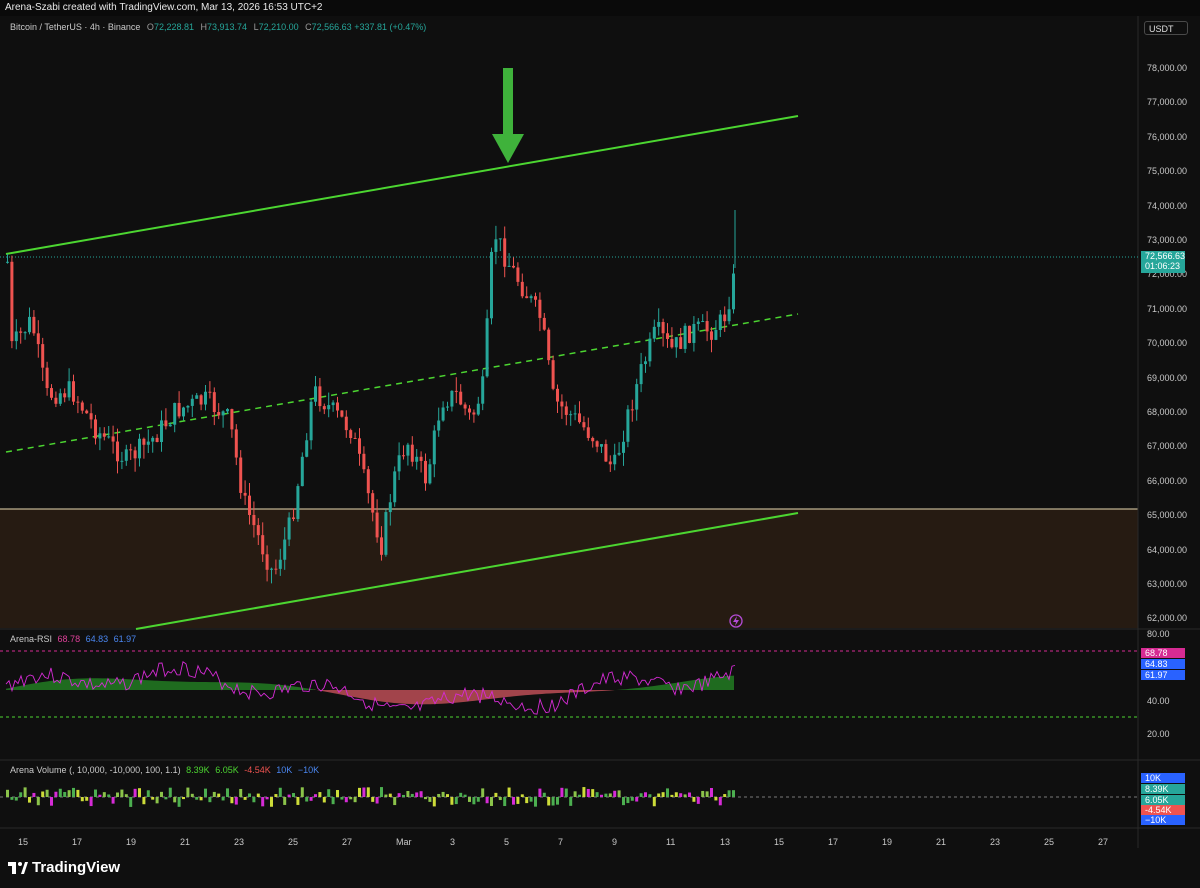 This screenshot has width=1200, height=888. I want to click on price-axis-label: 76,000.00, so click(1167, 136).